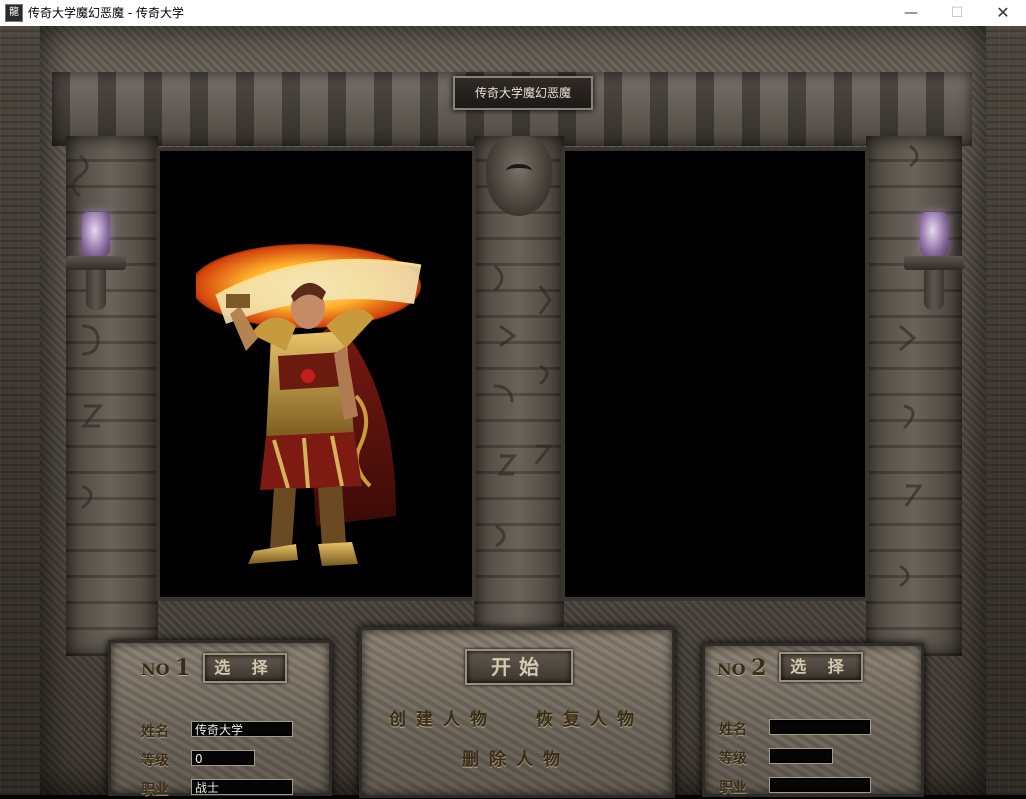  Describe the element at coordinates (155, 790) in the screenshot. I see `slot-1-job-label: 职业` at that location.